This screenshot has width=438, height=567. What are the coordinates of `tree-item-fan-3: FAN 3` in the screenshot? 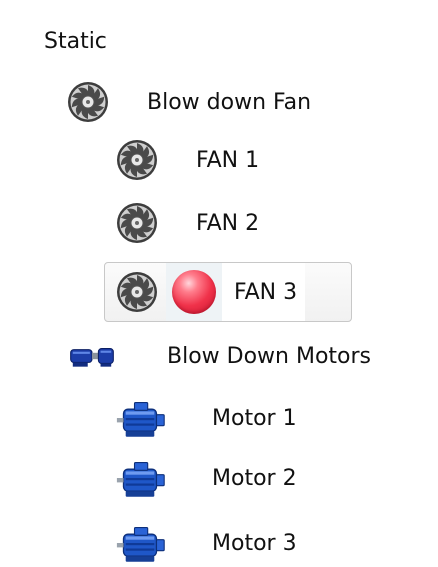 It's located at (228, 292).